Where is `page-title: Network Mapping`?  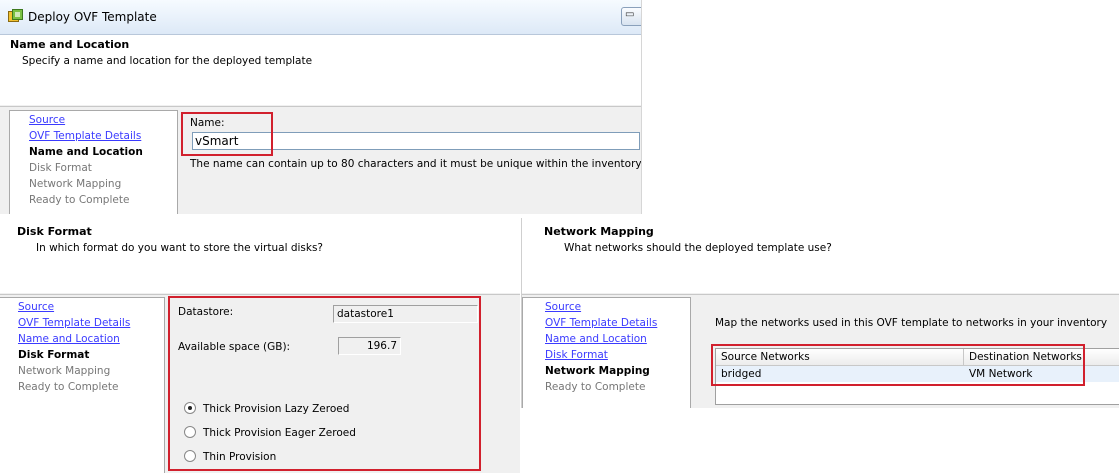
page-title: Network Mapping is located at coordinates (599, 231).